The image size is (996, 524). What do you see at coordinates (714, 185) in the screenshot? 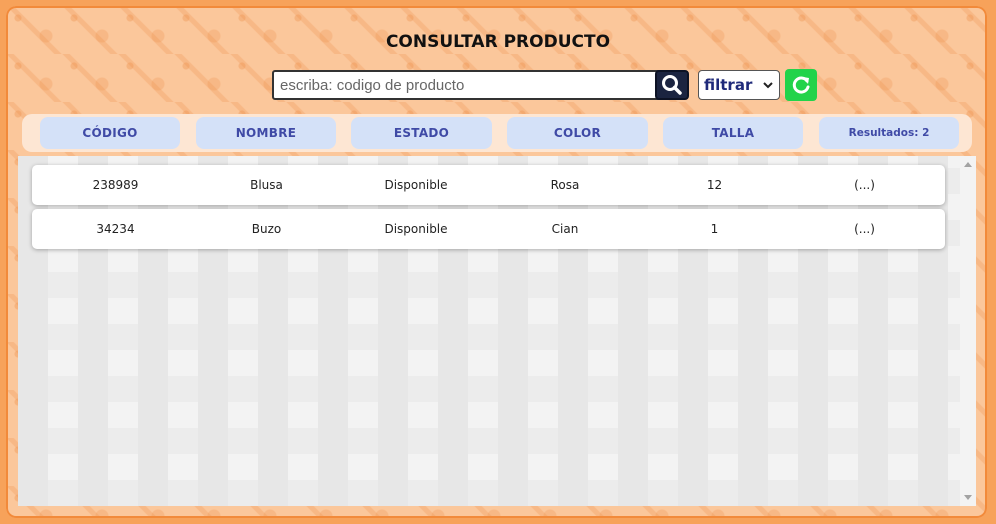
I see `cell-talla: 12` at bounding box center [714, 185].